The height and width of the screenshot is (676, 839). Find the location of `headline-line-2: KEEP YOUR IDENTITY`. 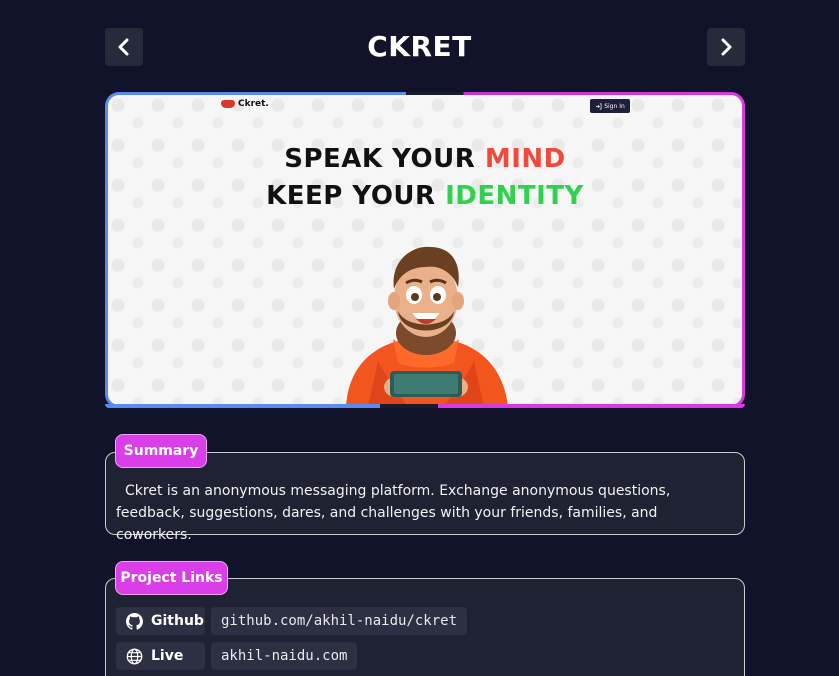

headline-line-2: KEEP YOUR IDENTITY is located at coordinates (425, 196).